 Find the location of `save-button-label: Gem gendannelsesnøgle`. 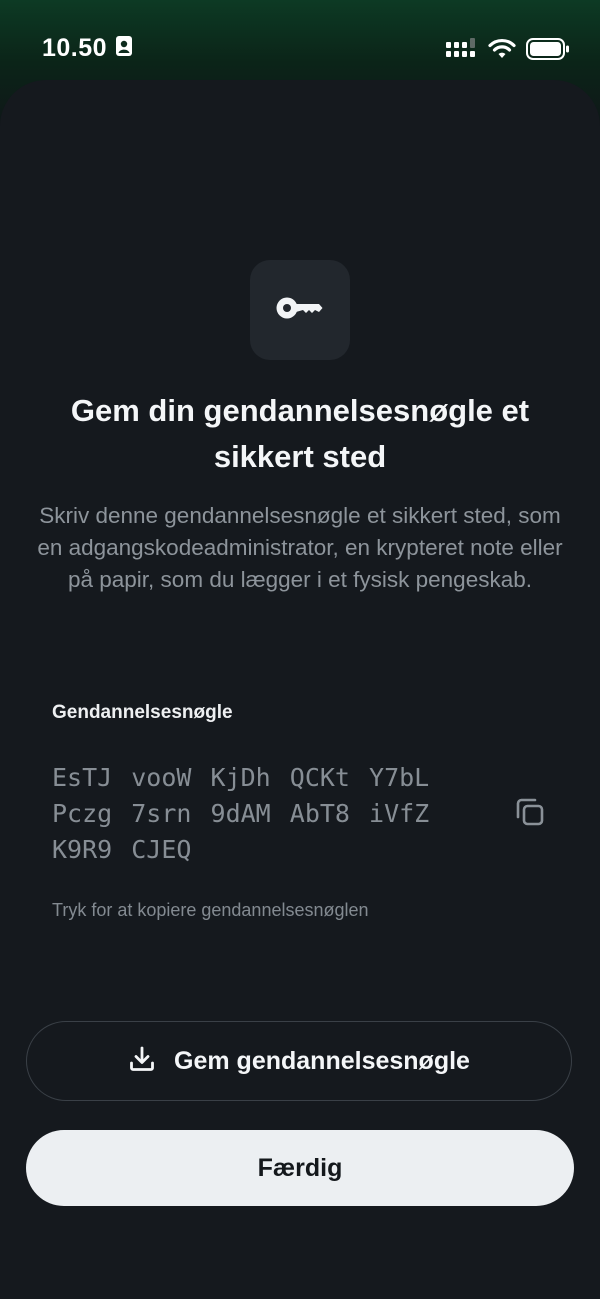

save-button-label: Gem gendannelsesnøgle is located at coordinates (322, 1060).